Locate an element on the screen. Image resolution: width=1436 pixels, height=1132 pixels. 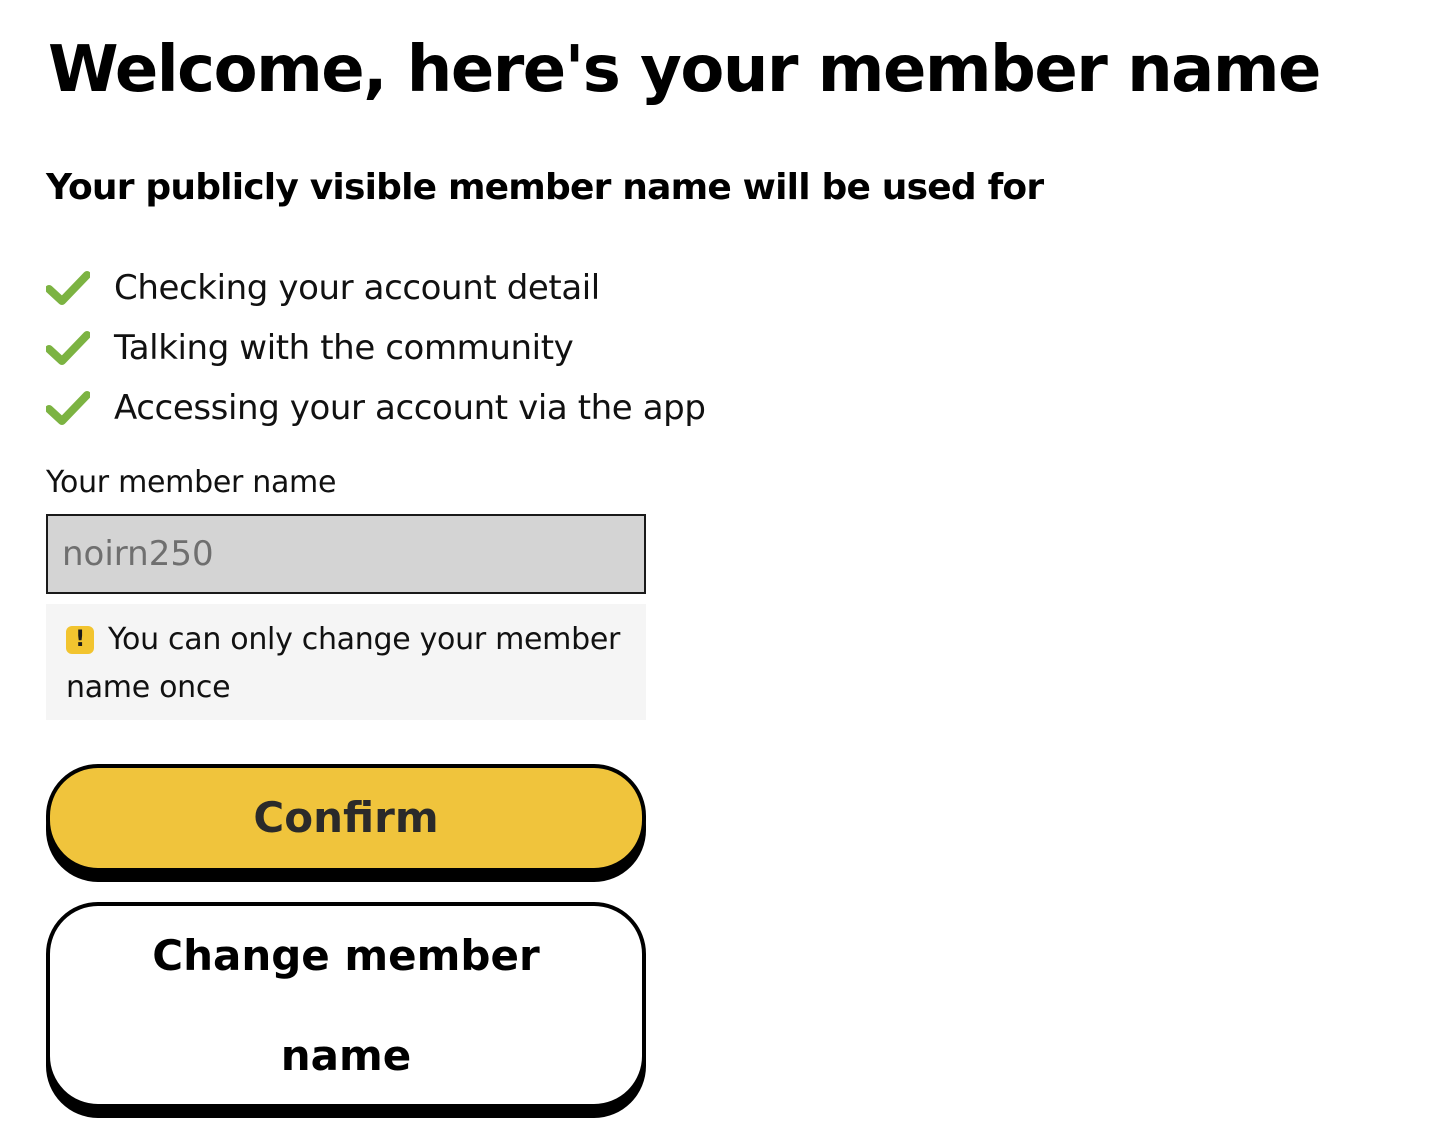
benefit-item: Checking your account detail is located at coordinates (376, 288).